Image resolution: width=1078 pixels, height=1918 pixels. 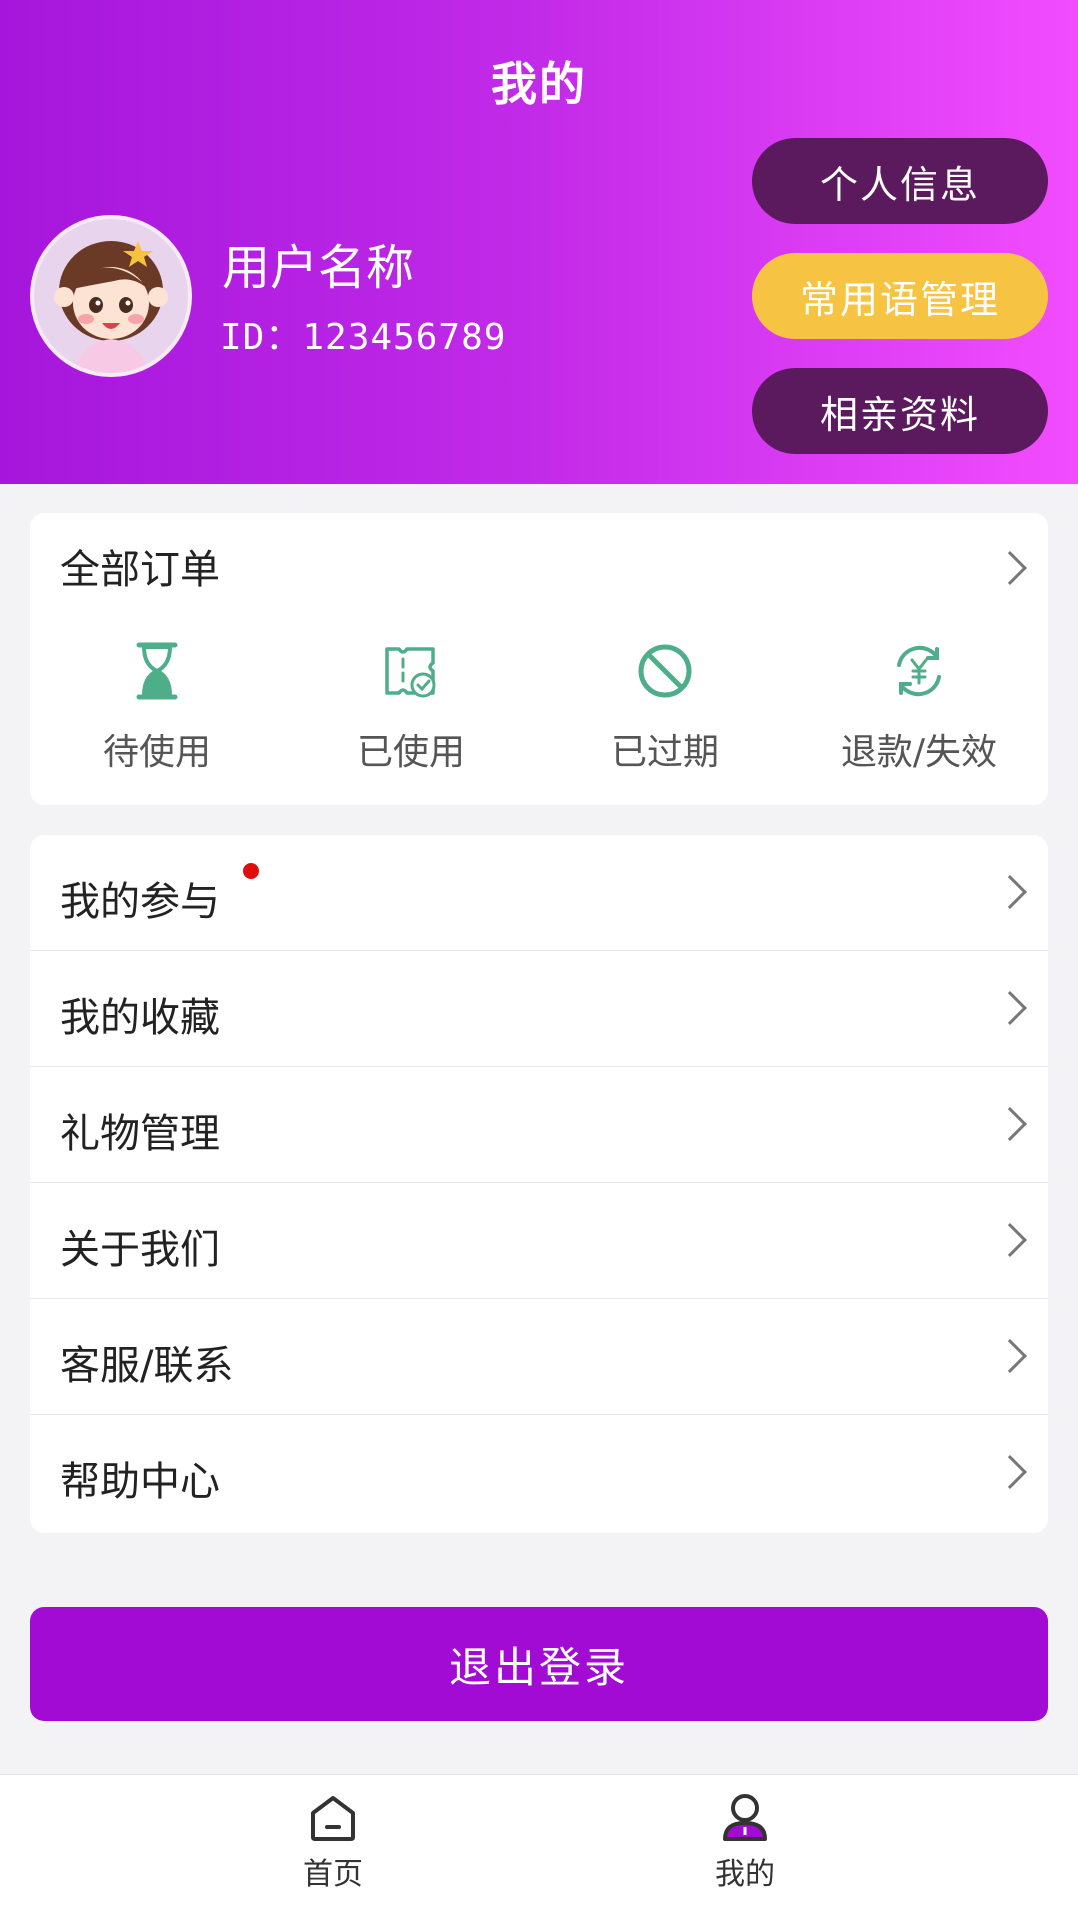 What do you see at coordinates (140, 1482) in the screenshot?
I see `menu-item-label: 帮助中心` at bounding box center [140, 1482].